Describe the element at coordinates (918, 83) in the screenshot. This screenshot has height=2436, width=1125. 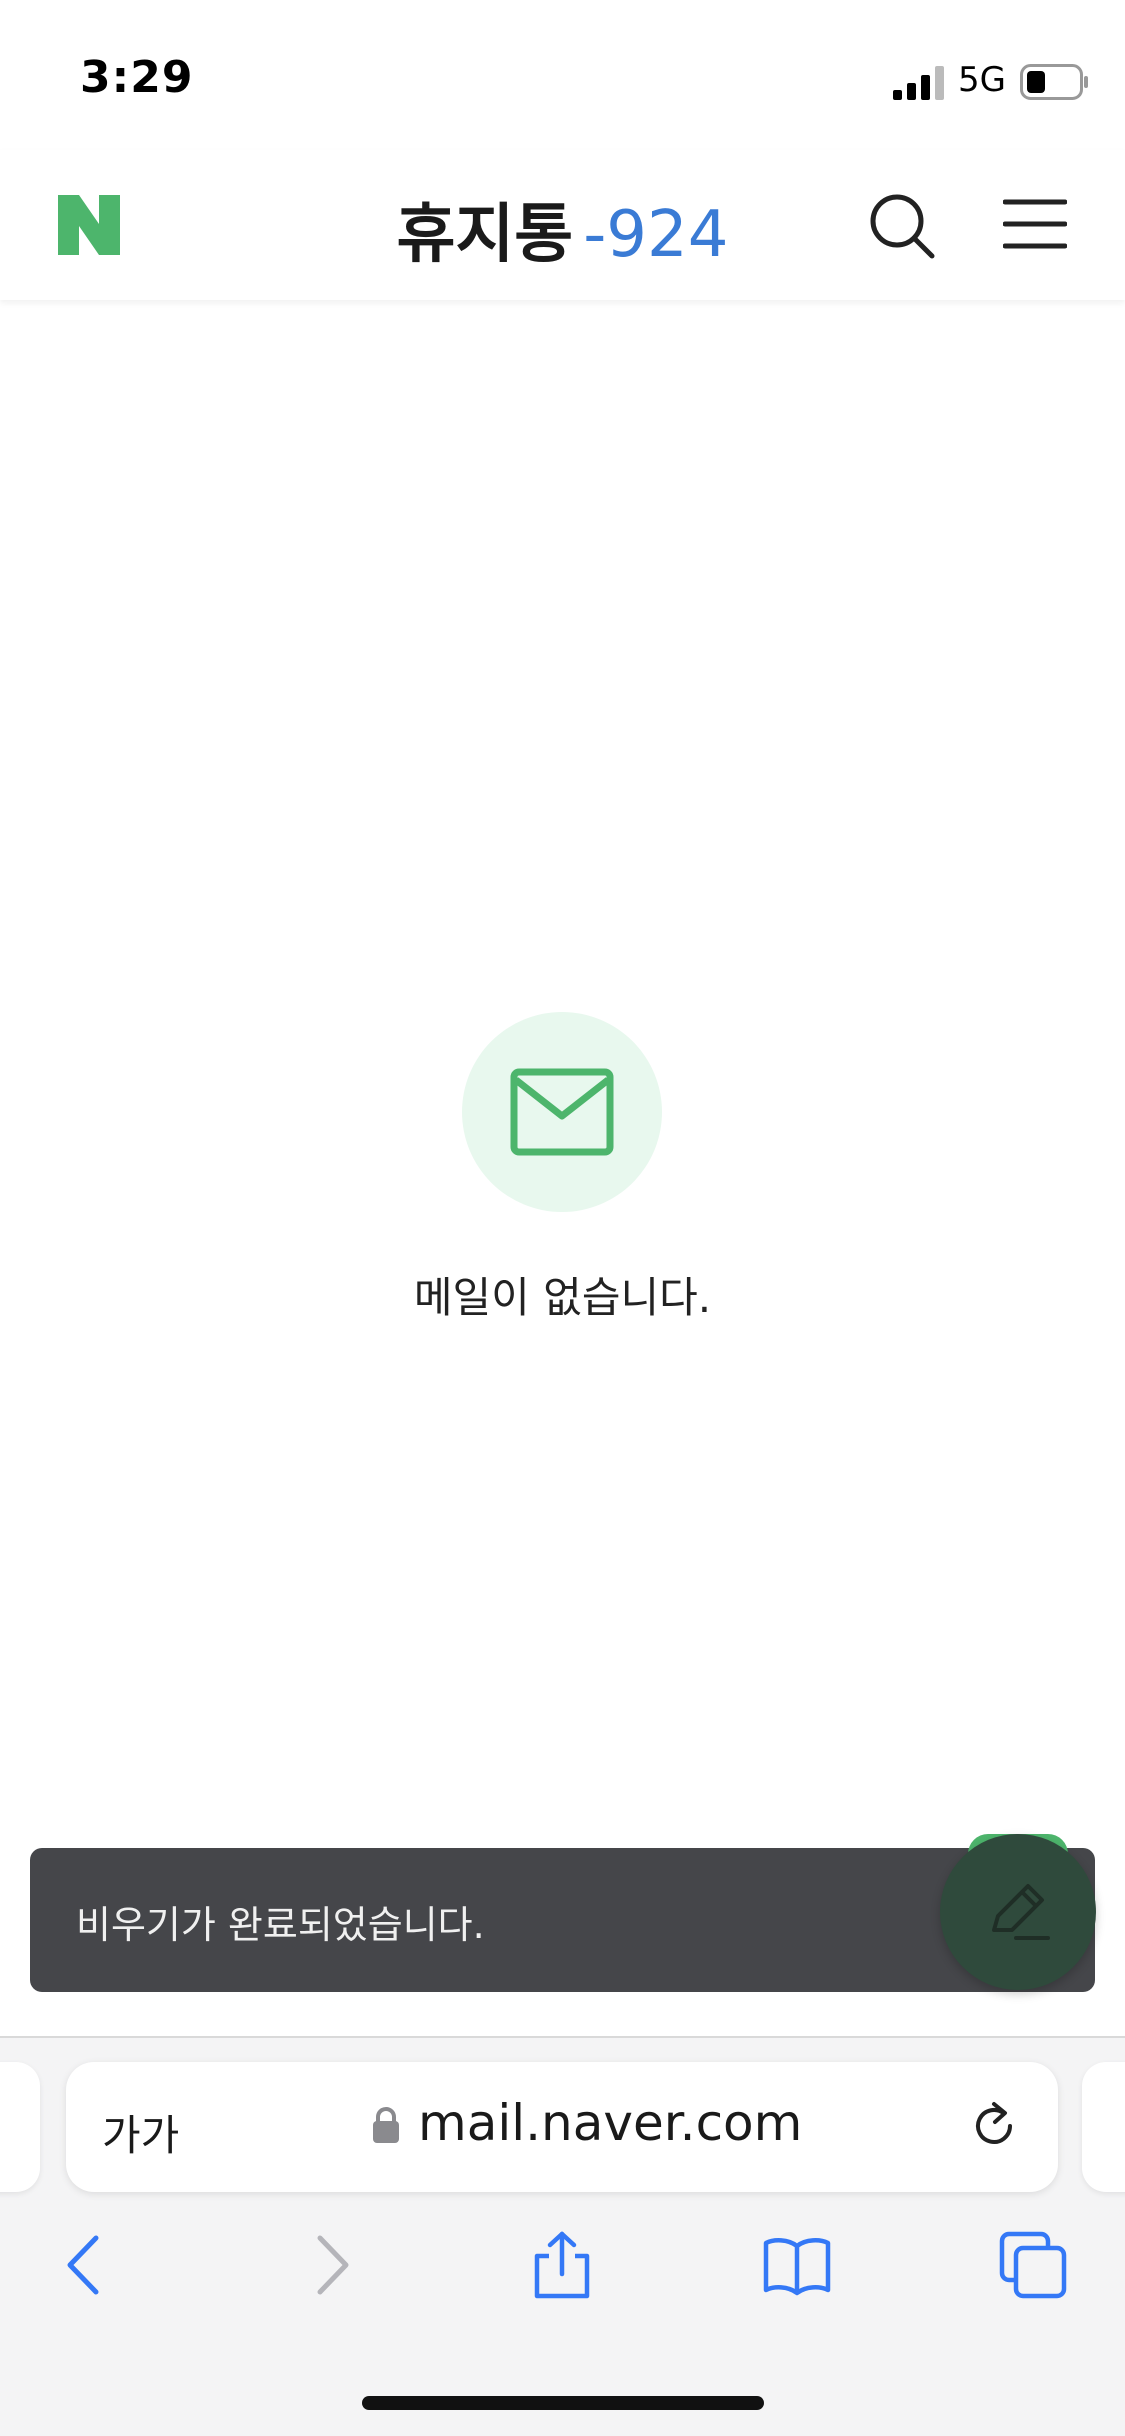
I see `signal-icon` at that location.